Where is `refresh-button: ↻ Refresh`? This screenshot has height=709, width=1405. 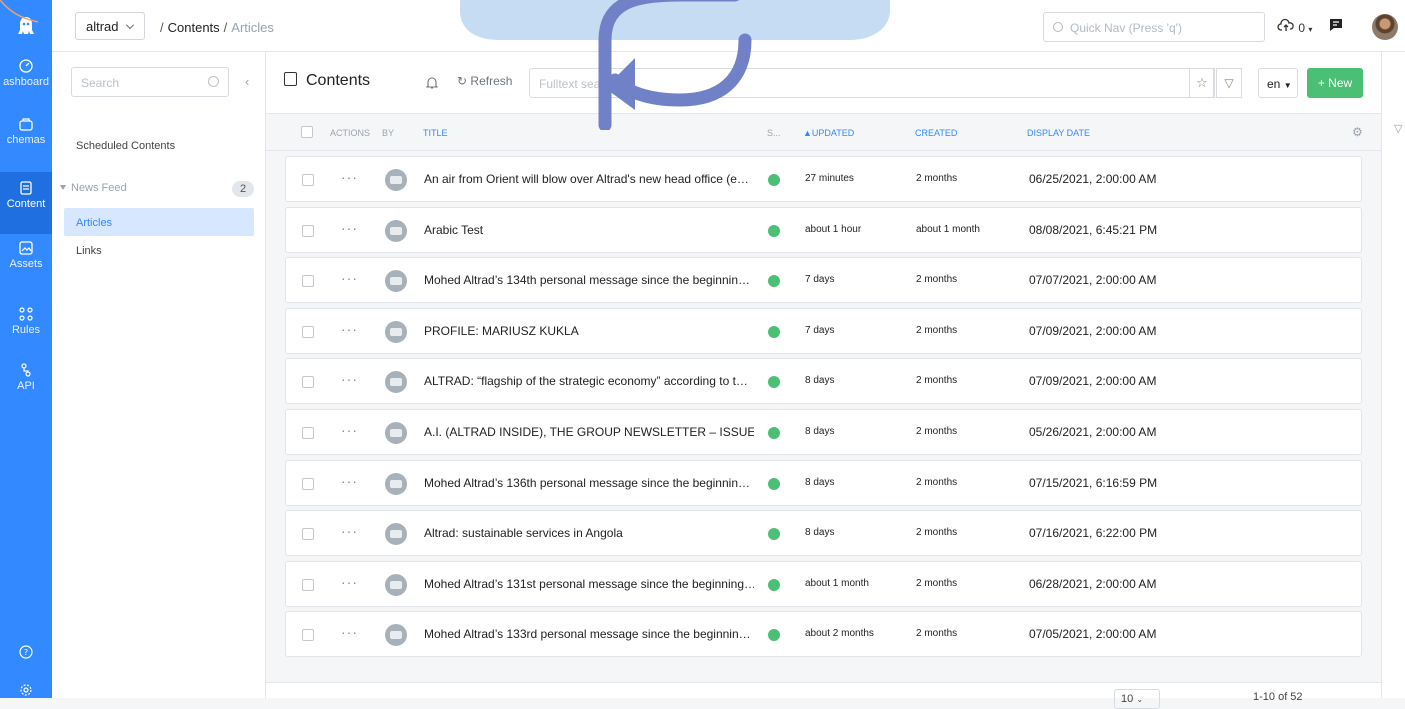
refresh-button: ↻ Refresh is located at coordinates (484, 81).